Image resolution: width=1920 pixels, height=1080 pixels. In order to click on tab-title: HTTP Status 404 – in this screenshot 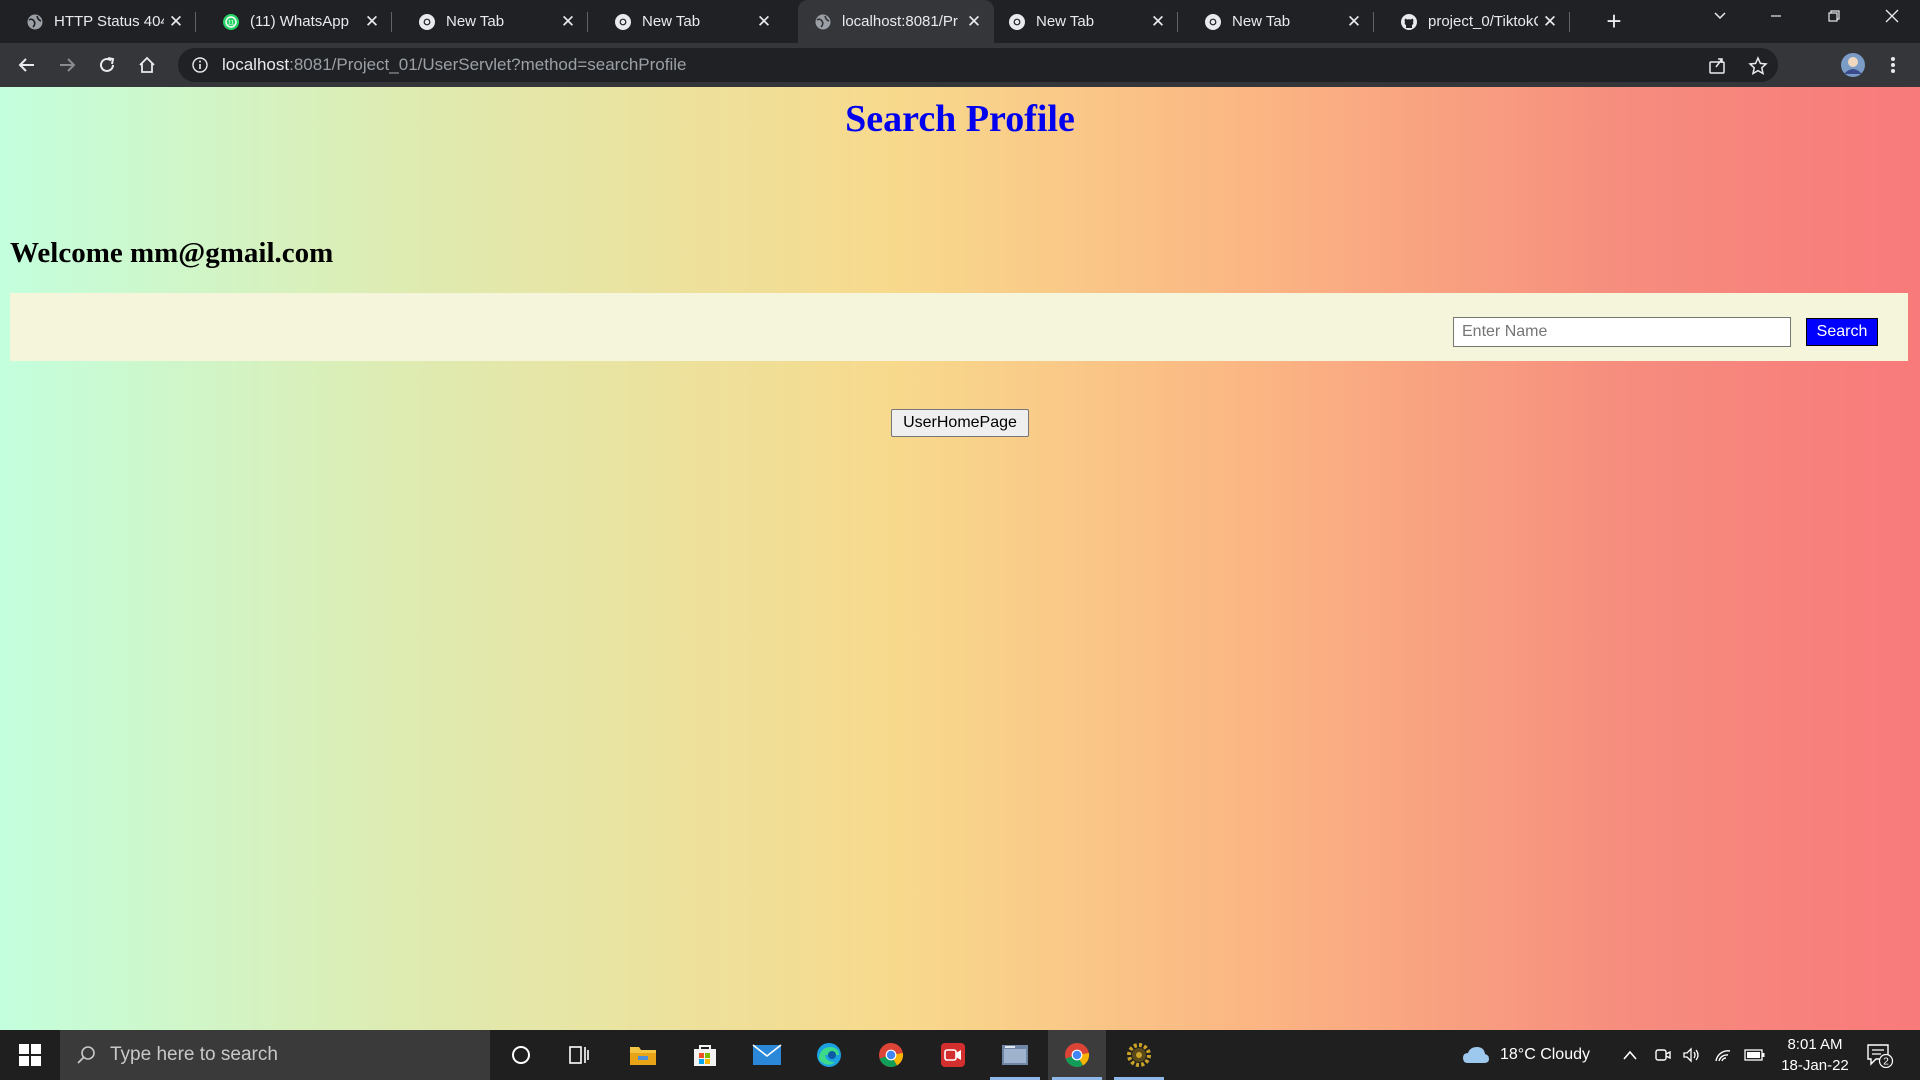, I will do `click(109, 21)`.